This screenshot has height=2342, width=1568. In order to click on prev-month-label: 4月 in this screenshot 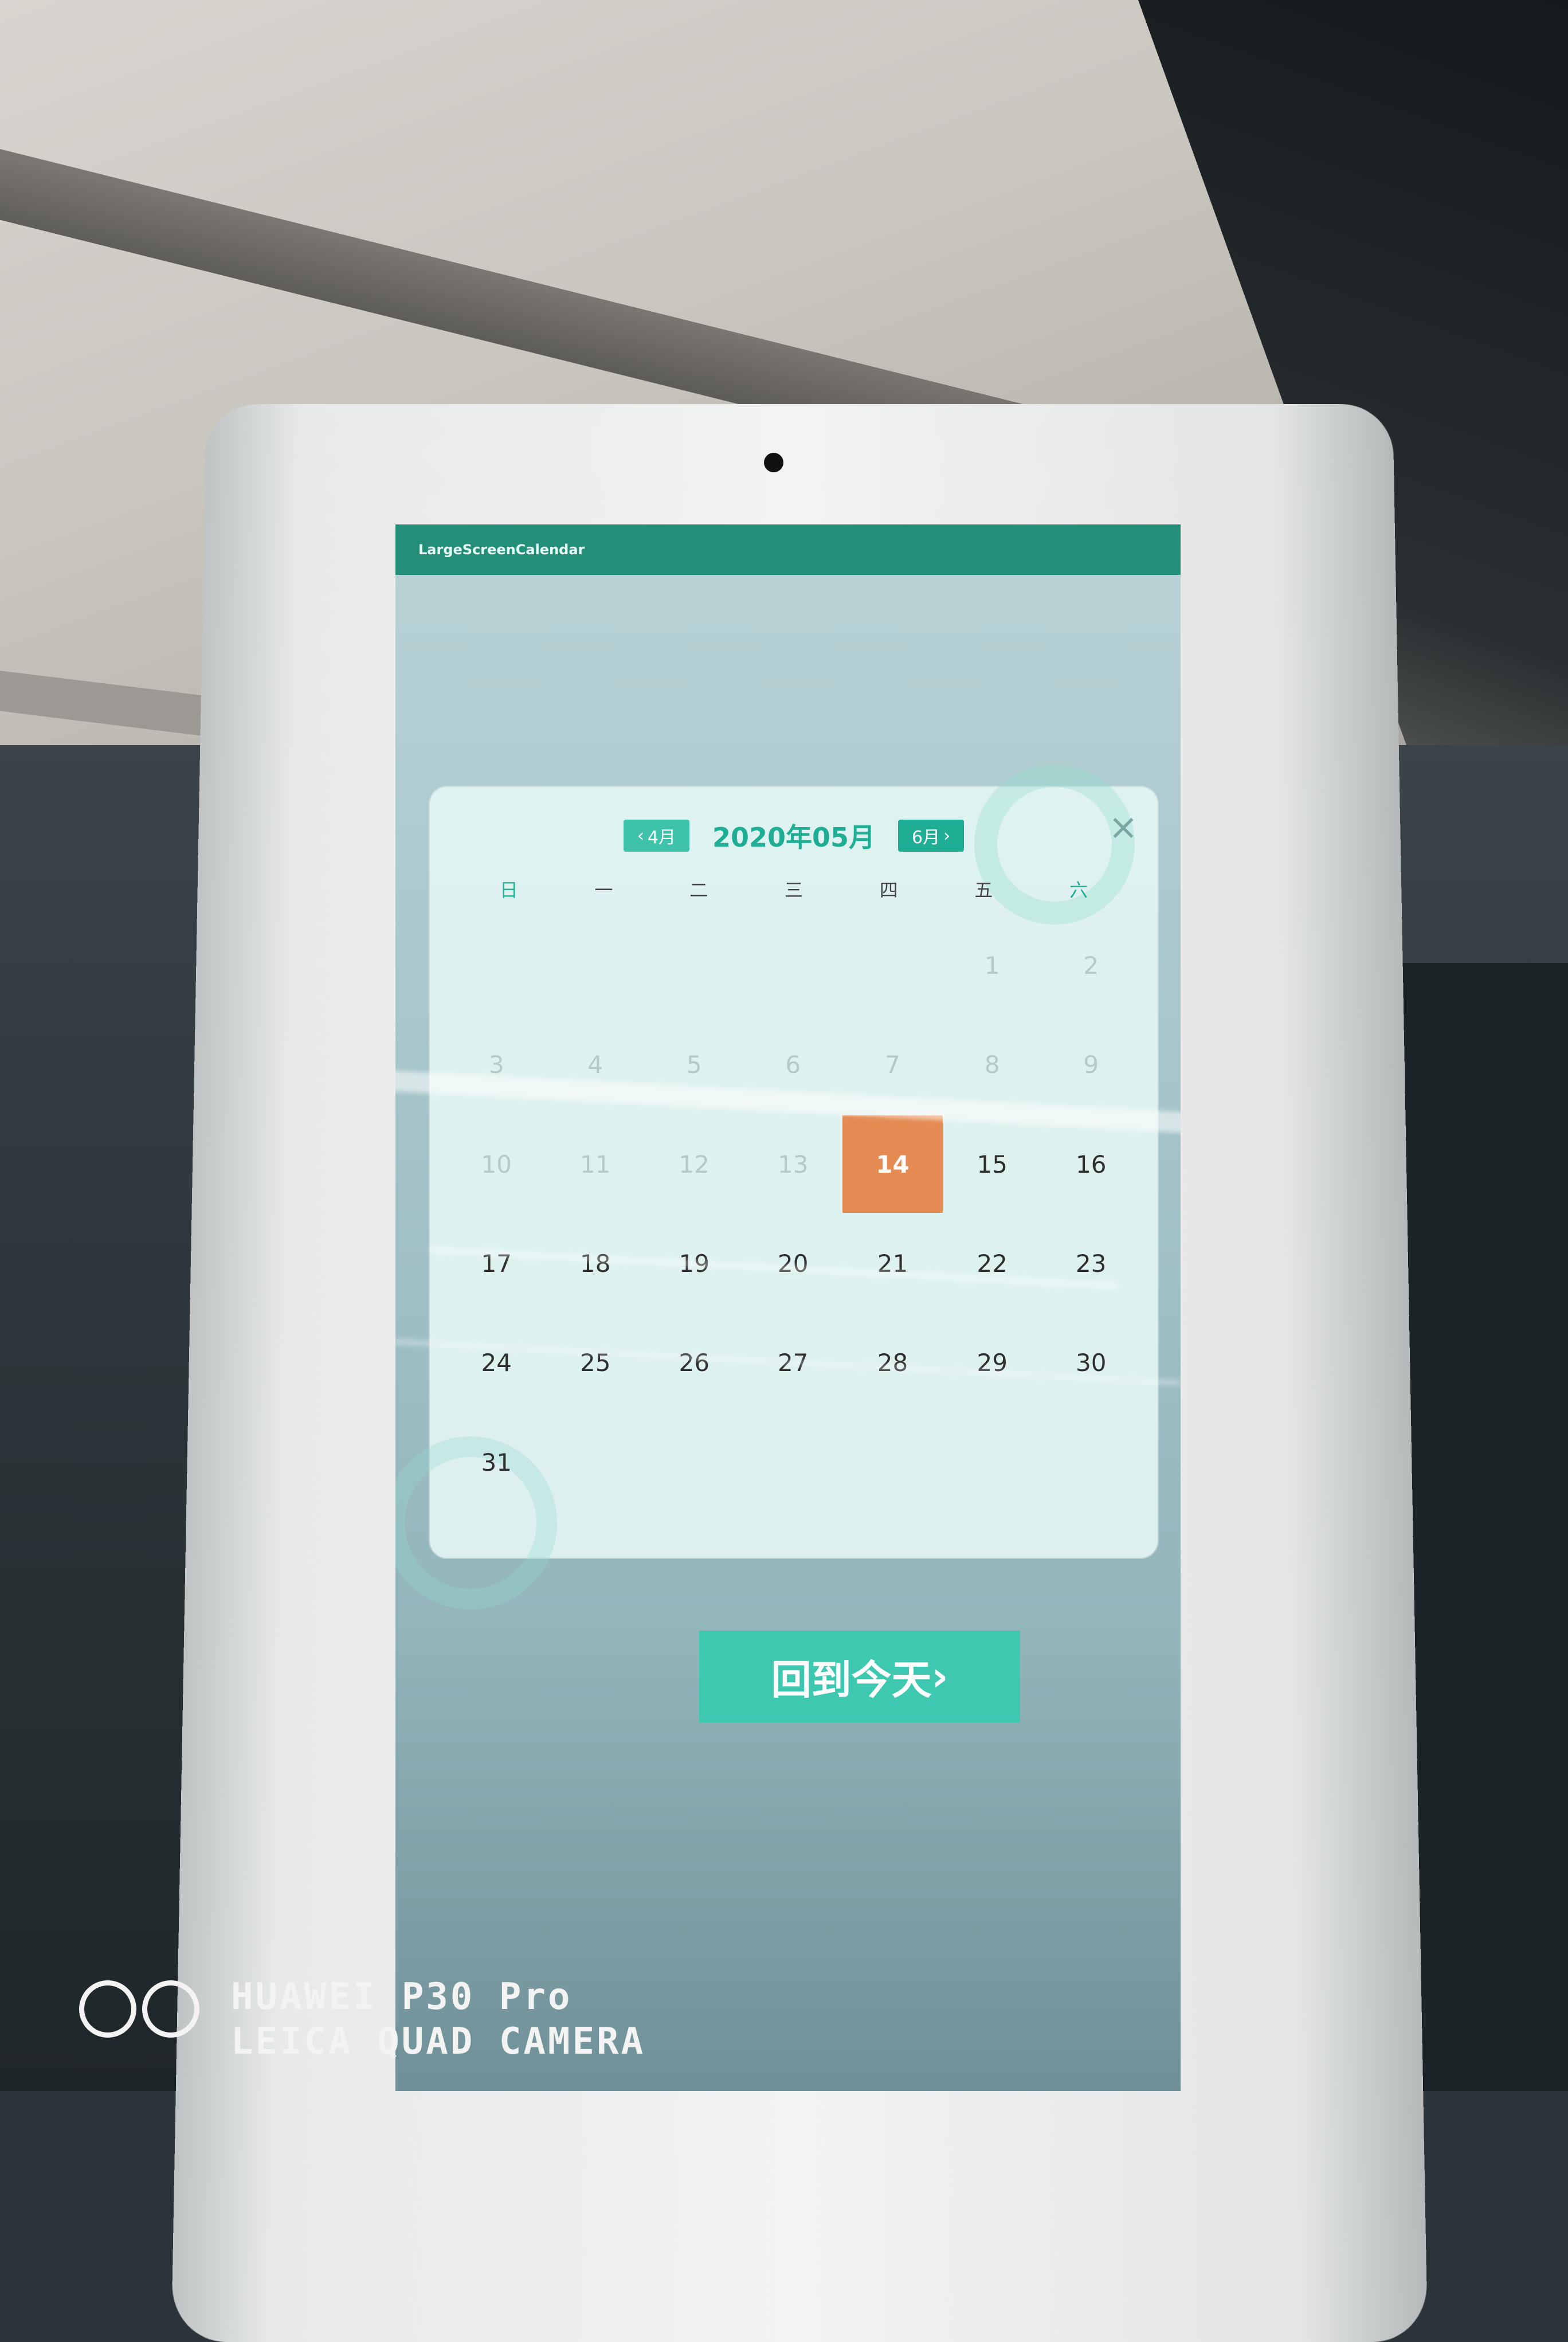, I will do `click(662, 835)`.